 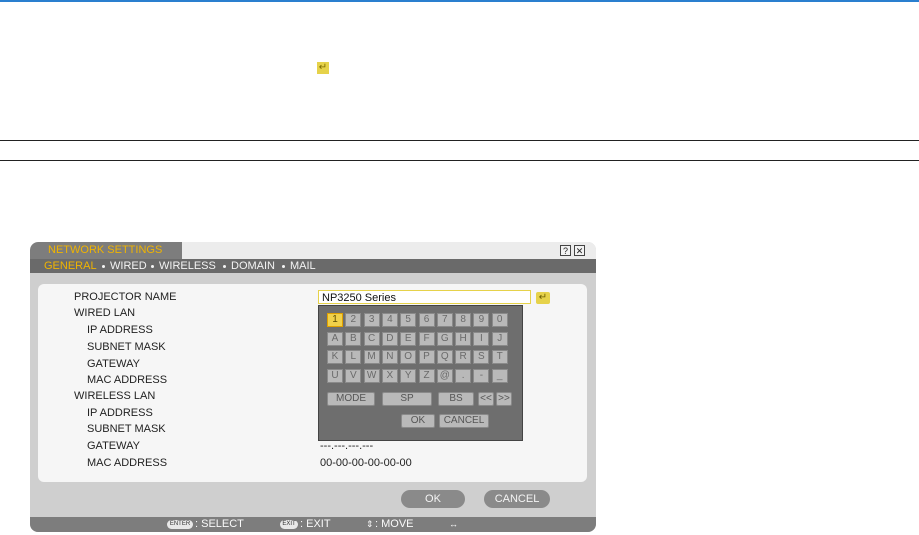 What do you see at coordinates (389, 320) in the screenshot?
I see `keyboard-key: 4` at bounding box center [389, 320].